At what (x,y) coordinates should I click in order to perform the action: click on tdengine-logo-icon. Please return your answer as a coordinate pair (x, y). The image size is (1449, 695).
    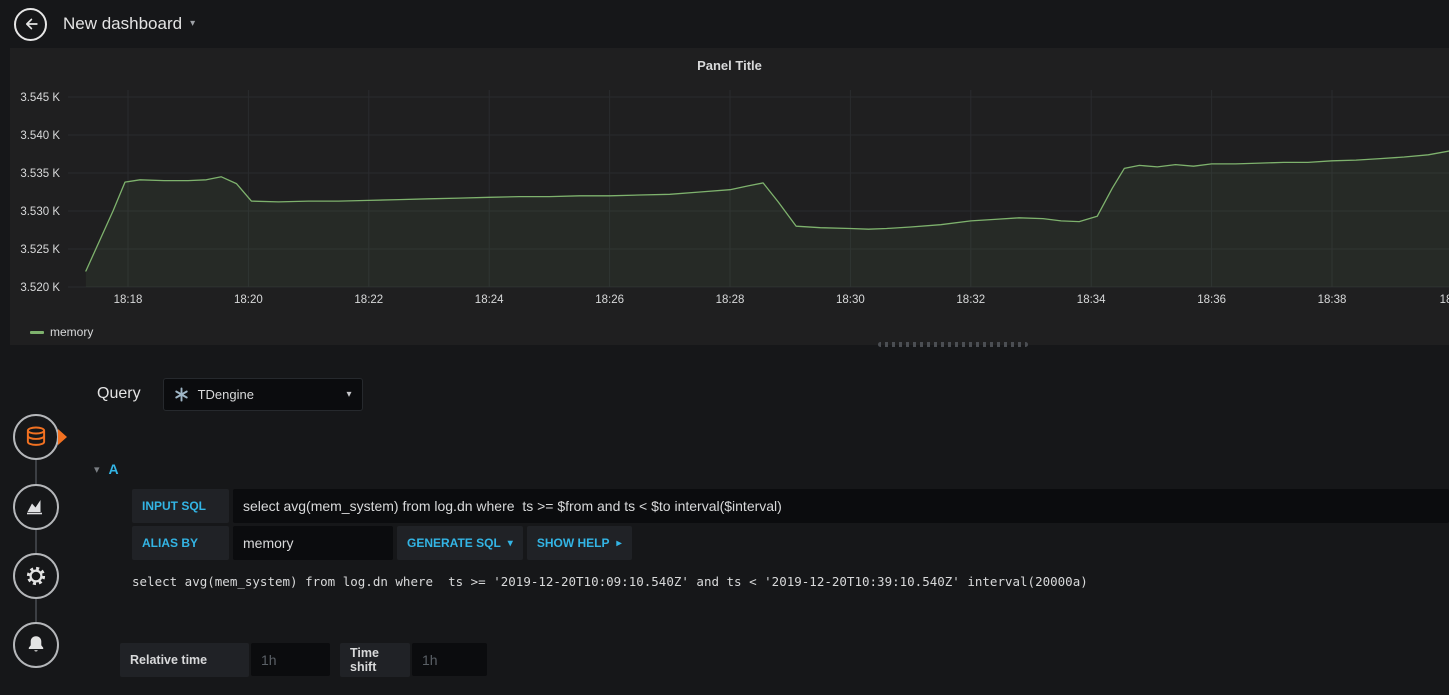
    Looking at the image, I should click on (181, 394).